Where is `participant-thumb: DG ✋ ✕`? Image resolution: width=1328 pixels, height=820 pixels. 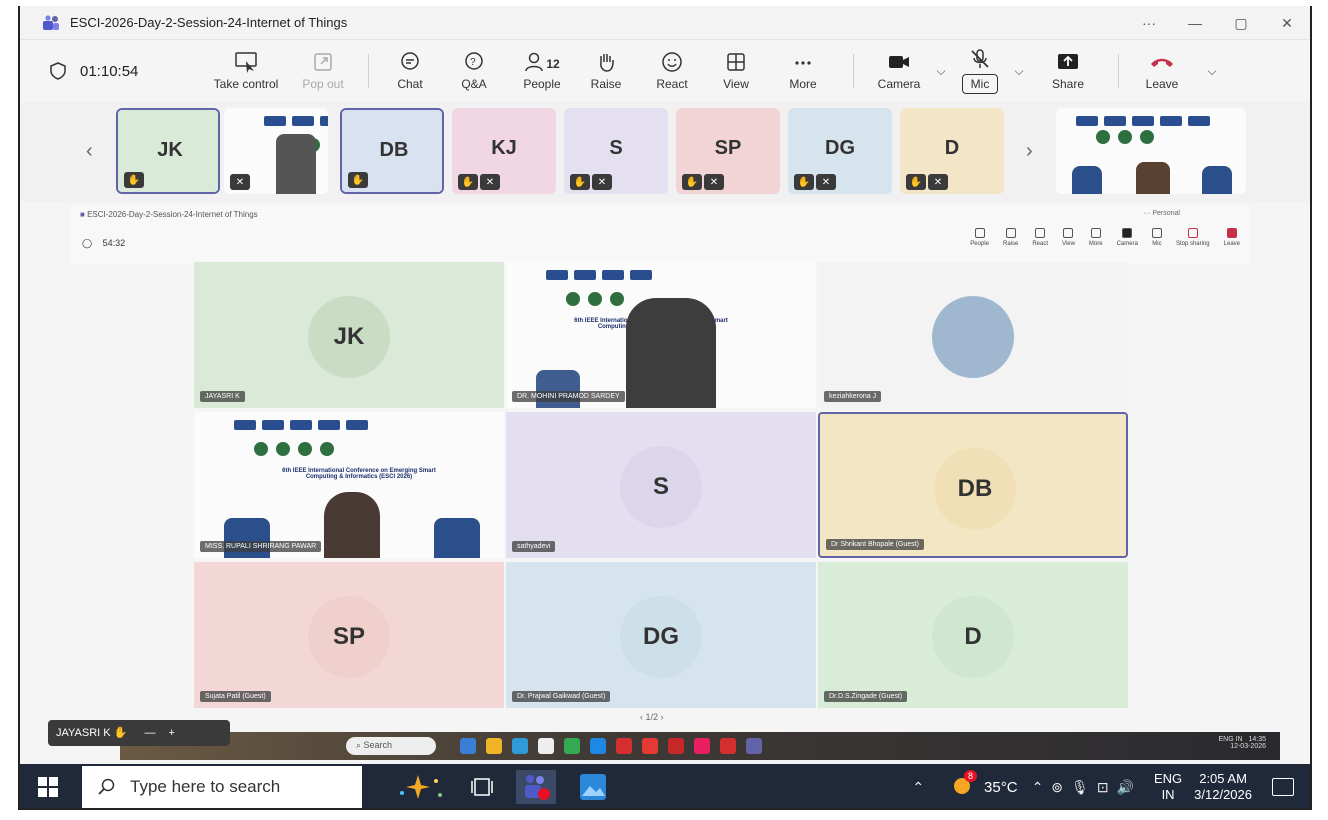 participant-thumb: DG ✋ ✕ is located at coordinates (840, 151).